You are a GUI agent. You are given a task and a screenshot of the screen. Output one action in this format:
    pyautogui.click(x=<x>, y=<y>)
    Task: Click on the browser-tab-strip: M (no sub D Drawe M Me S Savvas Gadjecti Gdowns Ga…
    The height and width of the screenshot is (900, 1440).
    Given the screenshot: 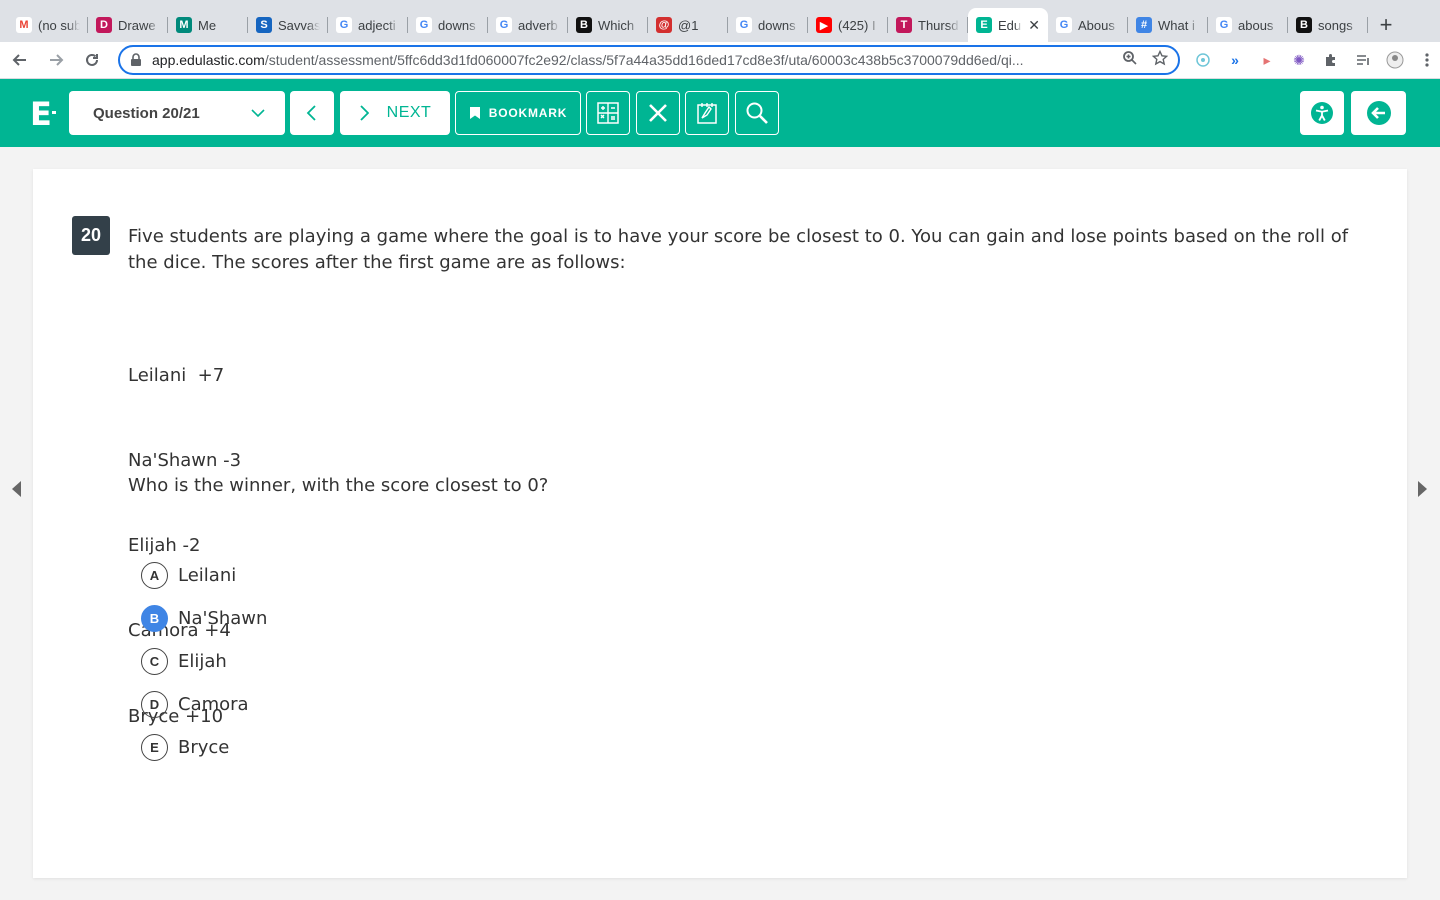 What is the action you would take?
    pyautogui.click(x=720, y=21)
    